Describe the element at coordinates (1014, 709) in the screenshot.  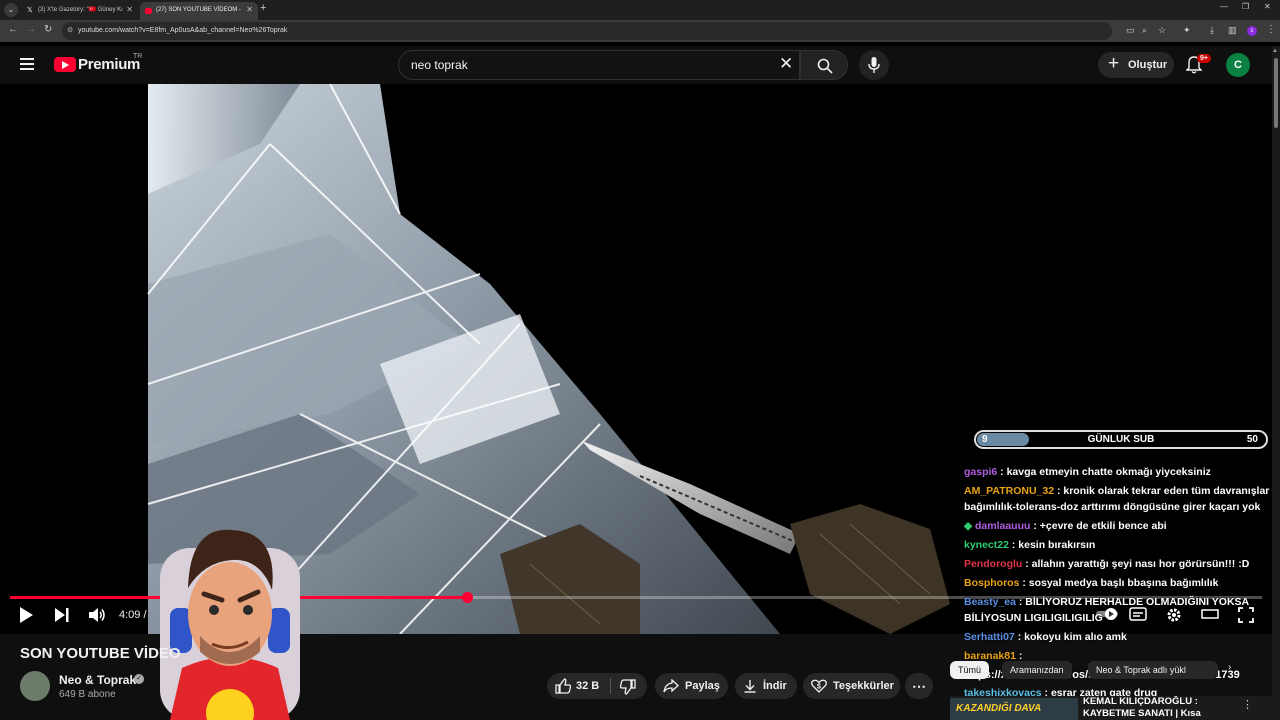
I see `recommended-thumbnail: KAZANDIĞI DAVA` at that location.